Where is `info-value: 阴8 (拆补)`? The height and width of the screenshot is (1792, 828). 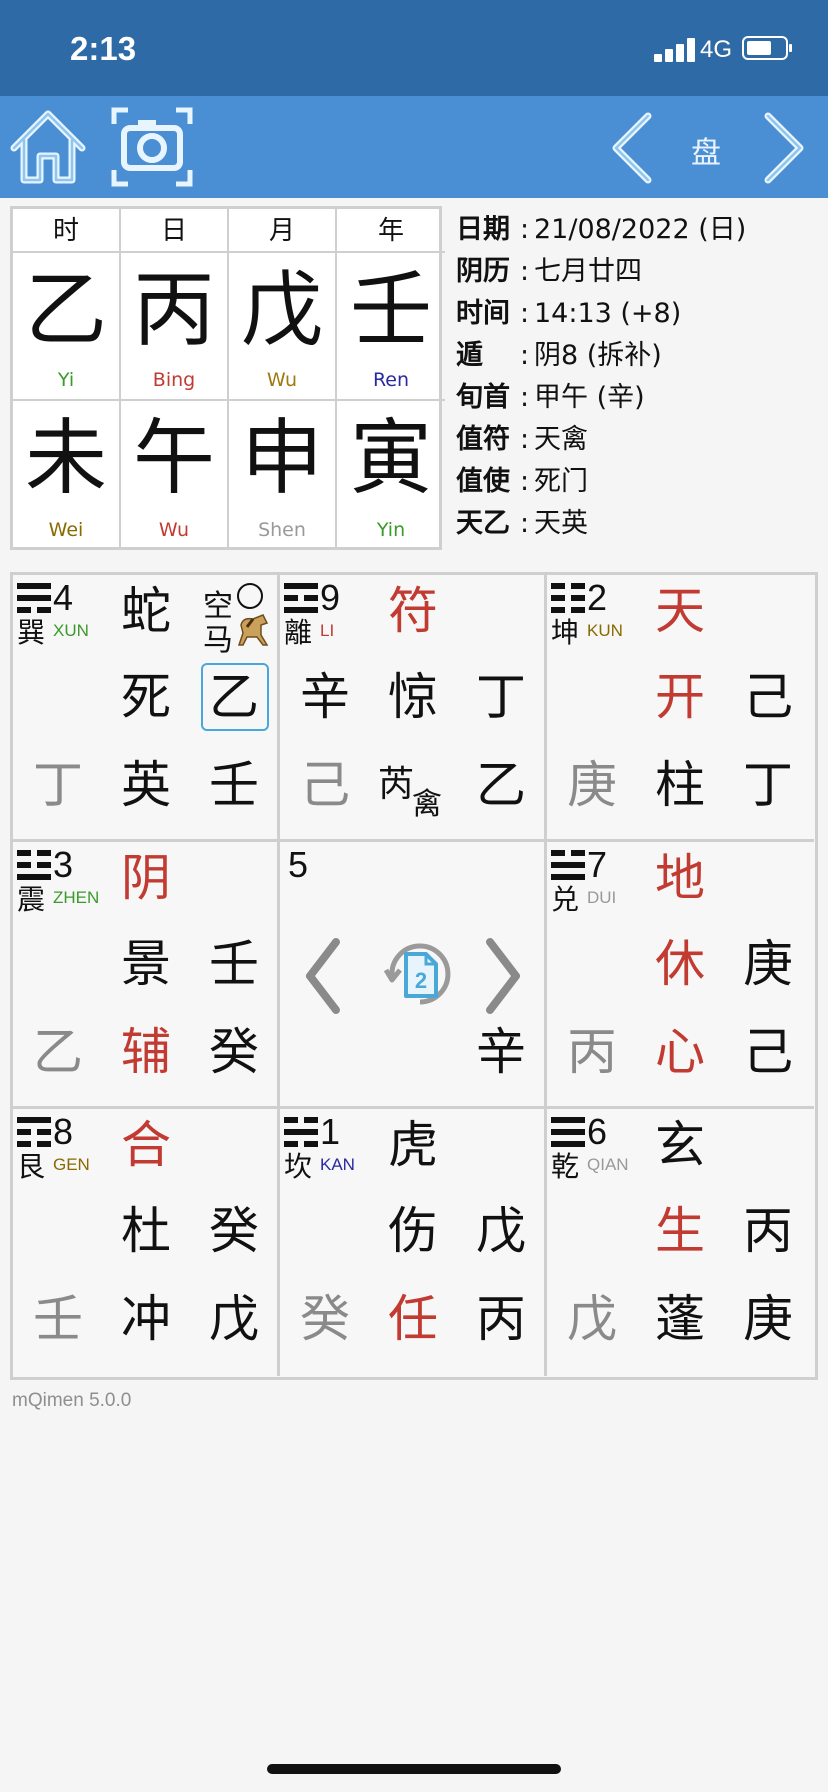 info-value: 阴8 (拆补) is located at coordinates (598, 355).